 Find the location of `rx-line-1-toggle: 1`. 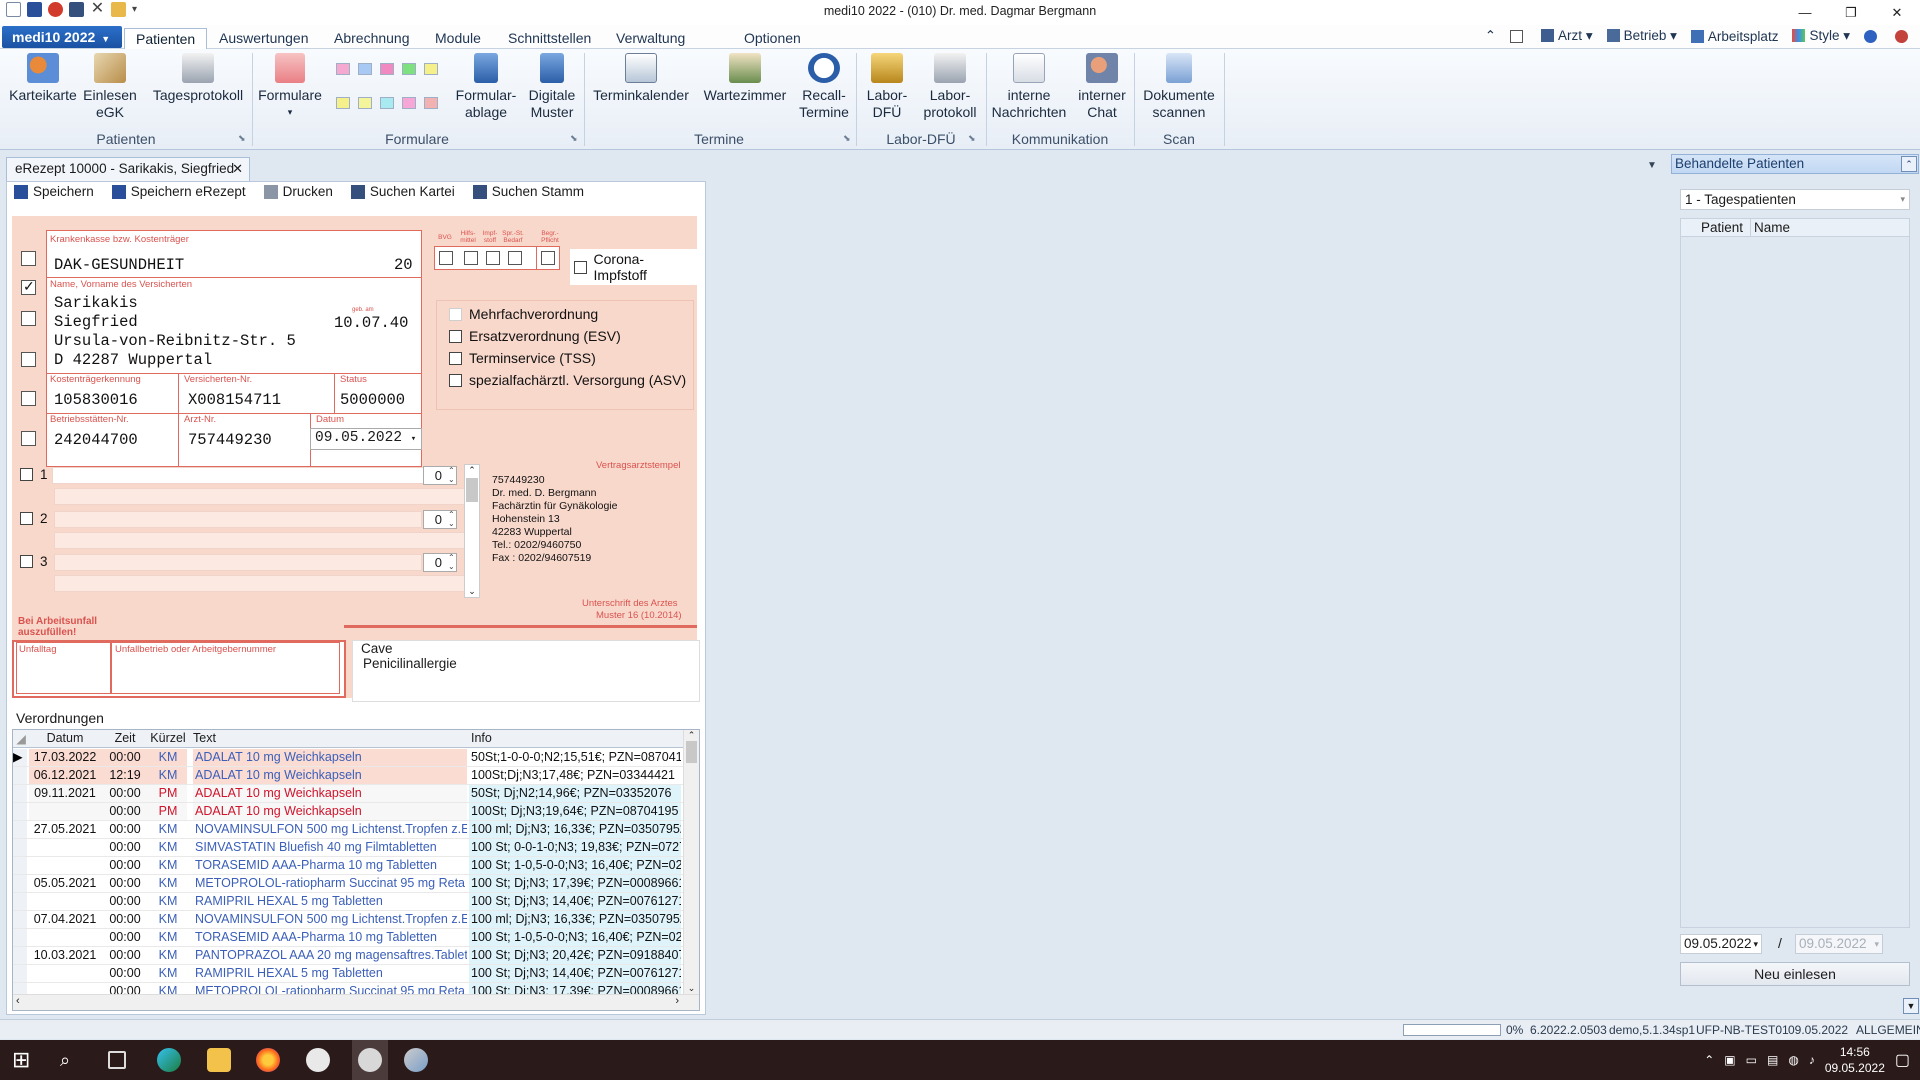

rx-line-1-toggle: 1 is located at coordinates (34, 474).